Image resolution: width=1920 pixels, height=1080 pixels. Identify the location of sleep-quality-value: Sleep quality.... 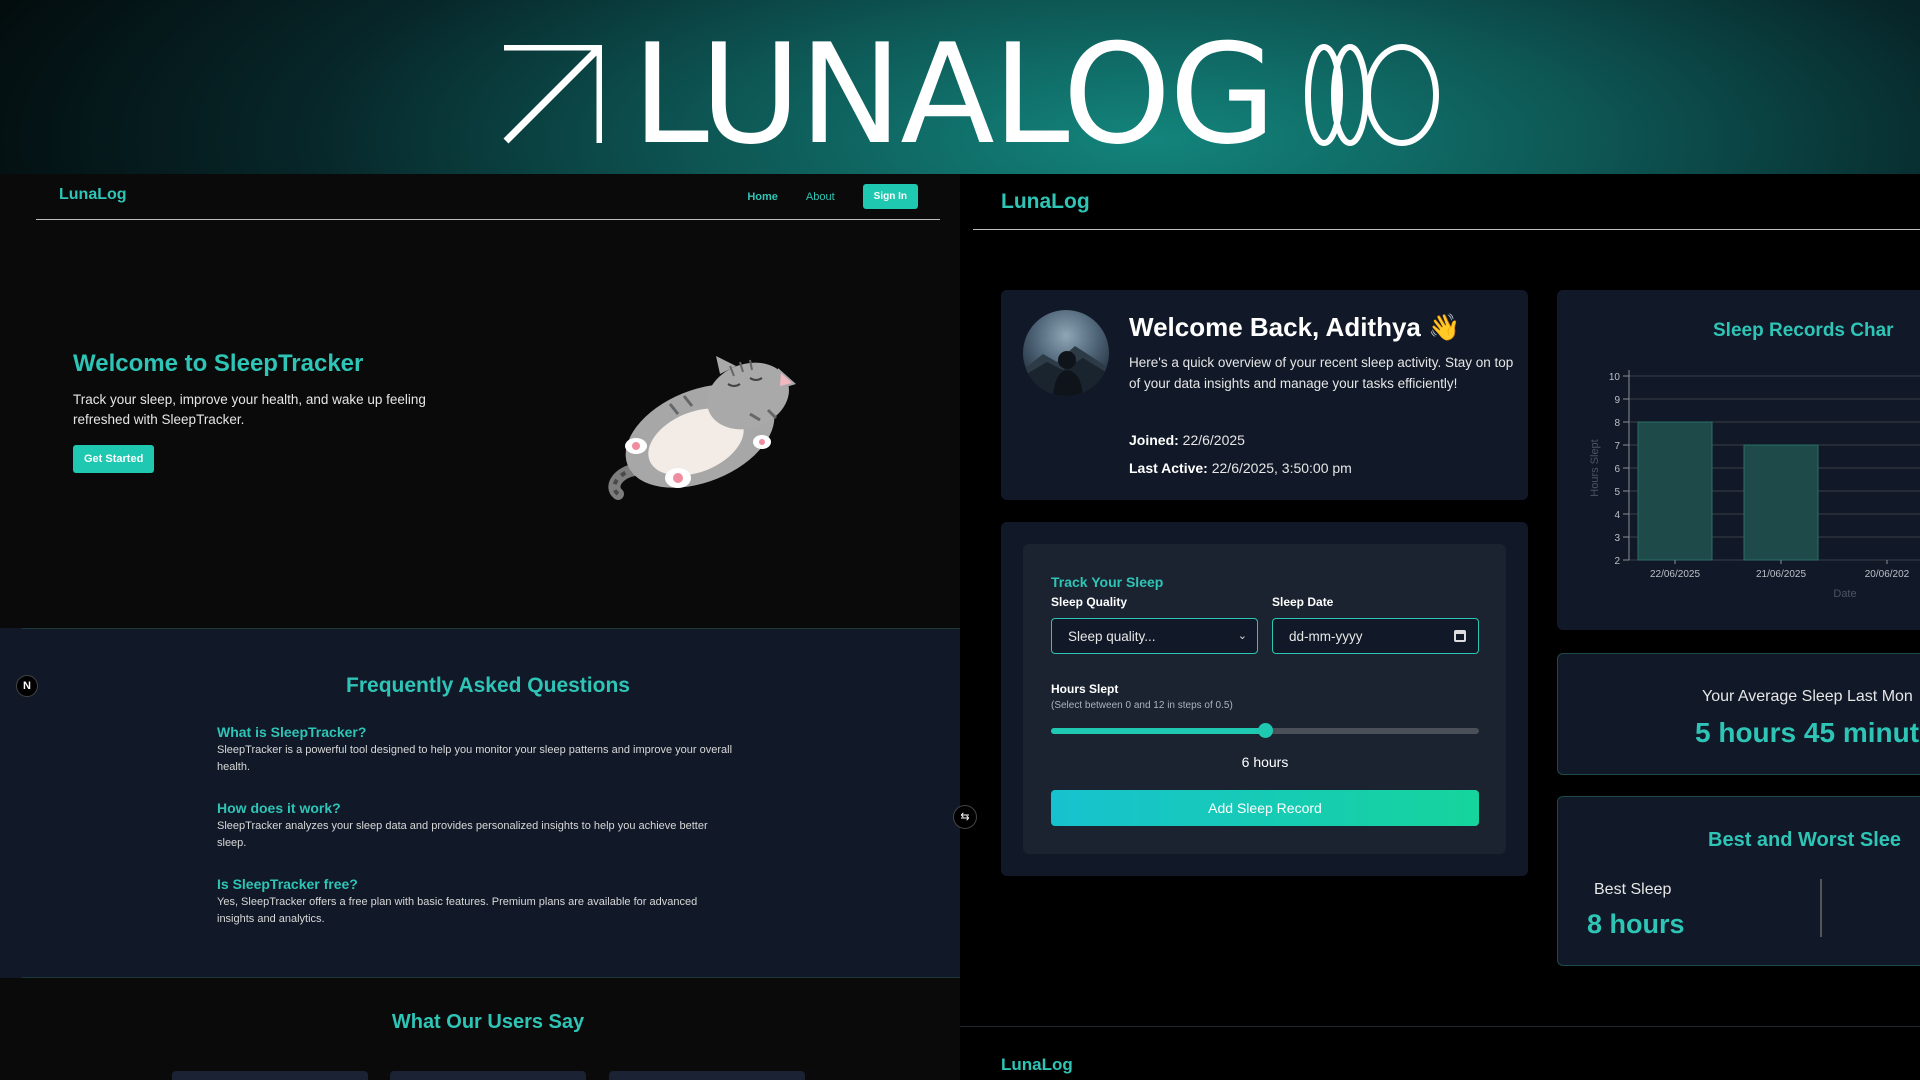
(1112, 636).